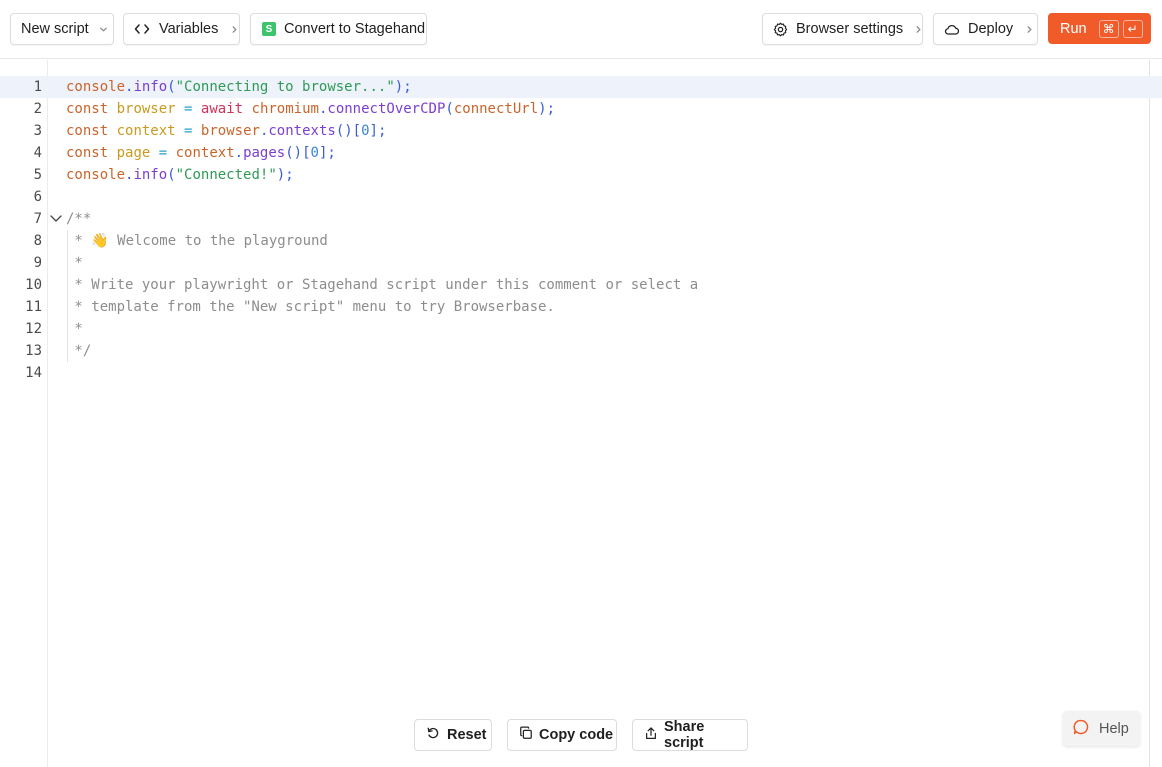 The height and width of the screenshot is (767, 1162). What do you see at coordinates (133, 153) in the screenshot?
I see `token: page` at bounding box center [133, 153].